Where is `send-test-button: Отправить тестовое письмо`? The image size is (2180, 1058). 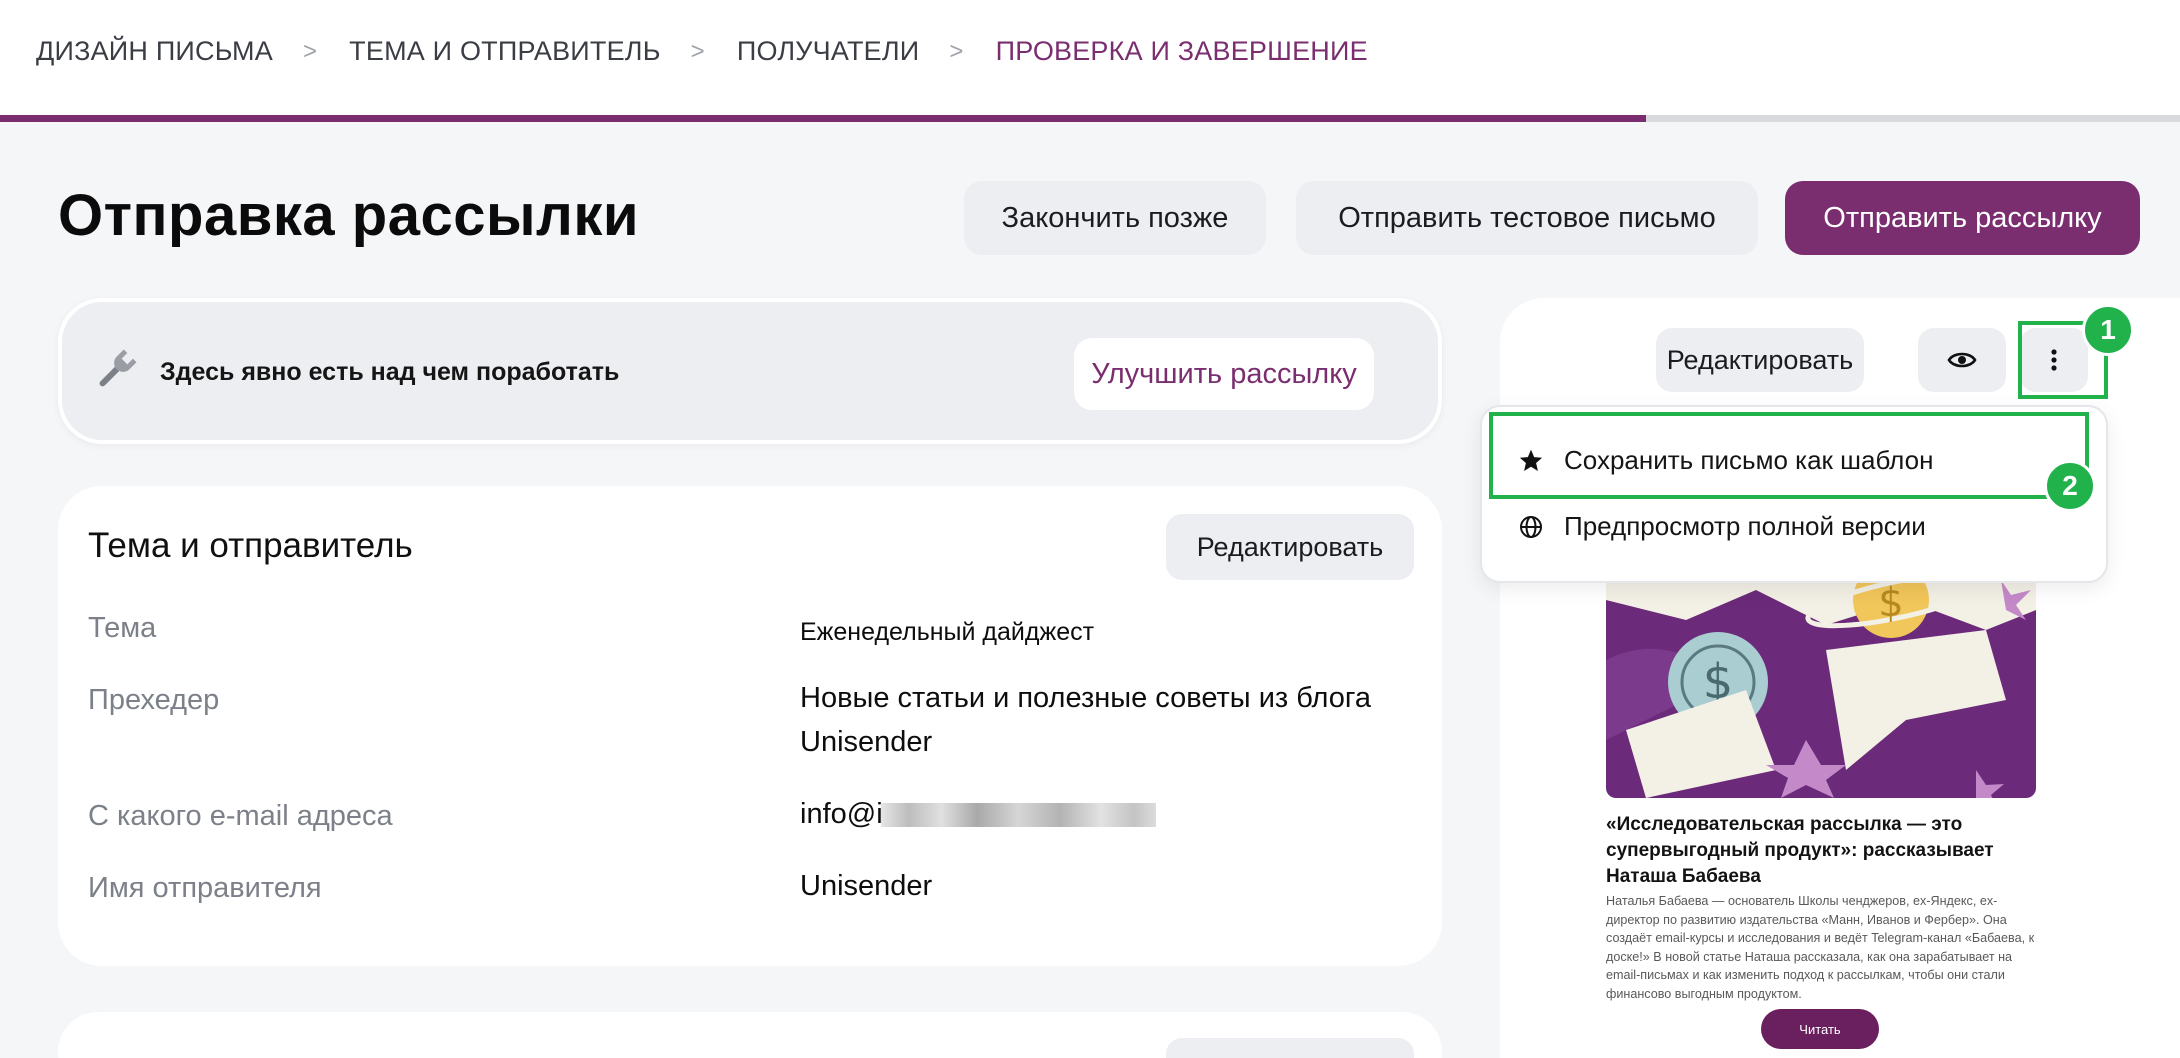 send-test-button: Отправить тестовое письмо is located at coordinates (1527, 218).